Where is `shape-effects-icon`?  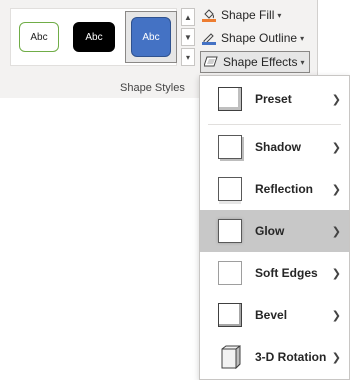
shape-effects-icon is located at coordinates (210, 62).